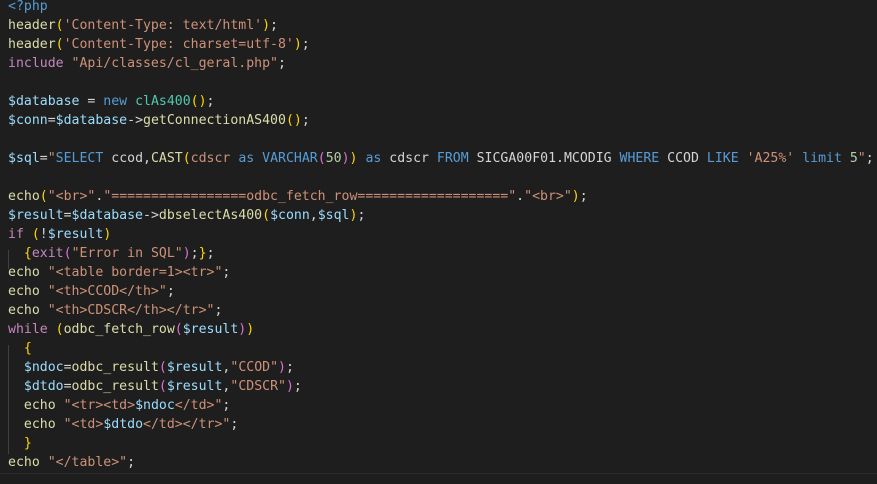 This screenshot has width=877, height=484. I want to click on code-line: $ndoc=odbc_result($result,"CCOD");, so click(441, 367).